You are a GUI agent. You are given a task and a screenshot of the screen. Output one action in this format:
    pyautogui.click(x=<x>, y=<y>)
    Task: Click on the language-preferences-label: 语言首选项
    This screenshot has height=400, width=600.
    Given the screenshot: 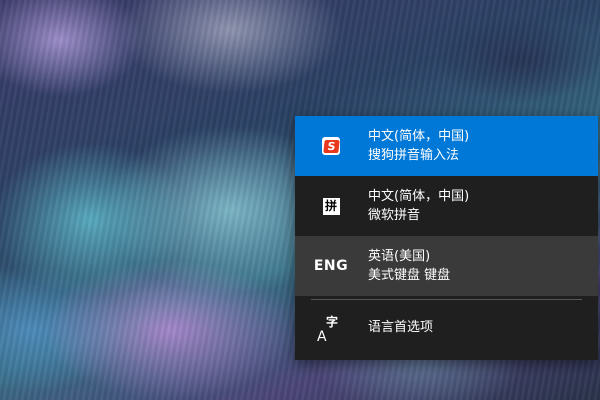 What is the action you would take?
    pyautogui.click(x=401, y=327)
    